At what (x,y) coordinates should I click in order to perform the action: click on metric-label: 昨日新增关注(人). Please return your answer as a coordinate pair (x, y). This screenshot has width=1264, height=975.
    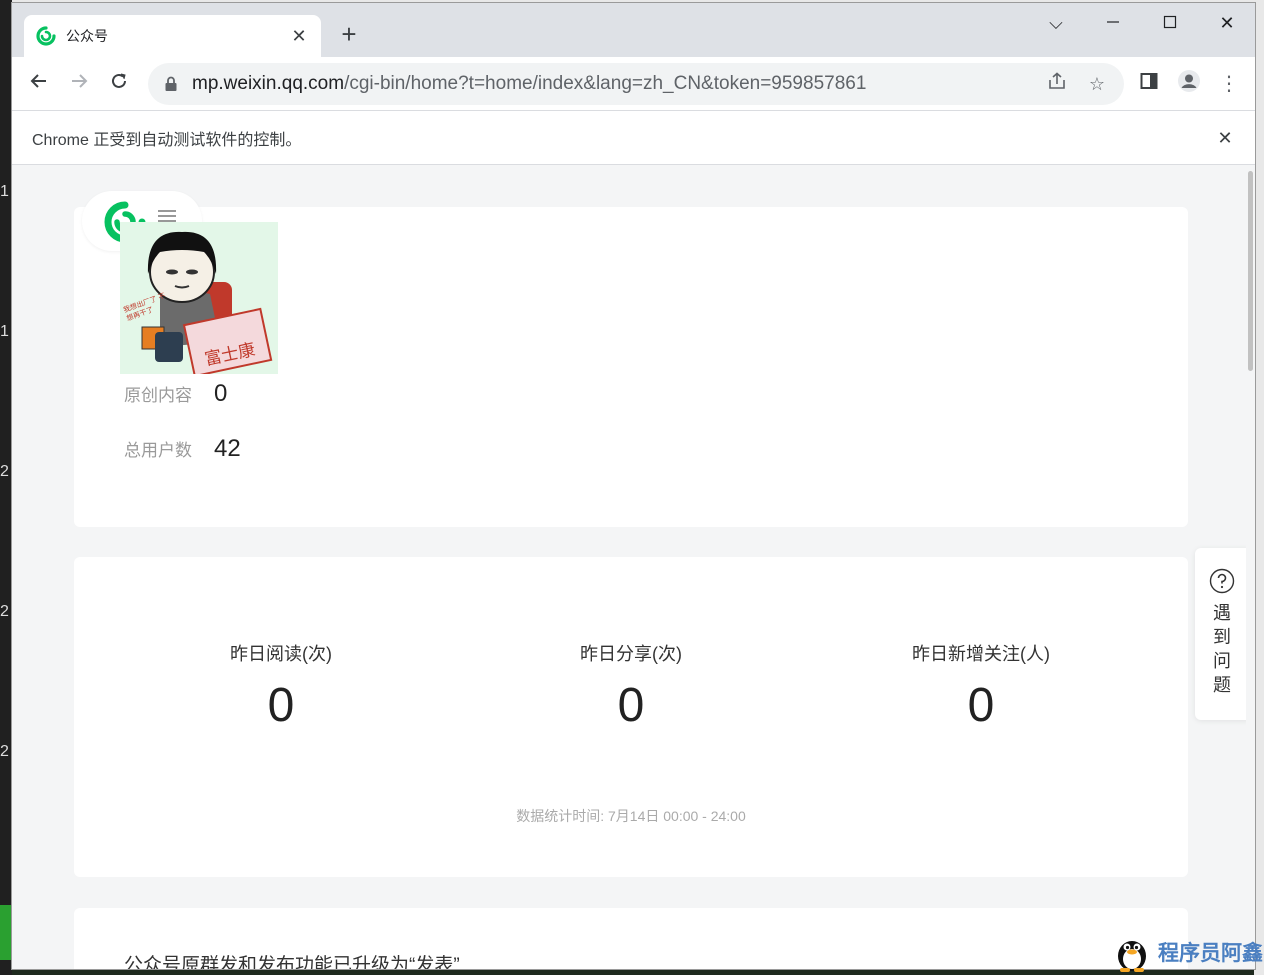
    Looking at the image, I should click on (981, 654).